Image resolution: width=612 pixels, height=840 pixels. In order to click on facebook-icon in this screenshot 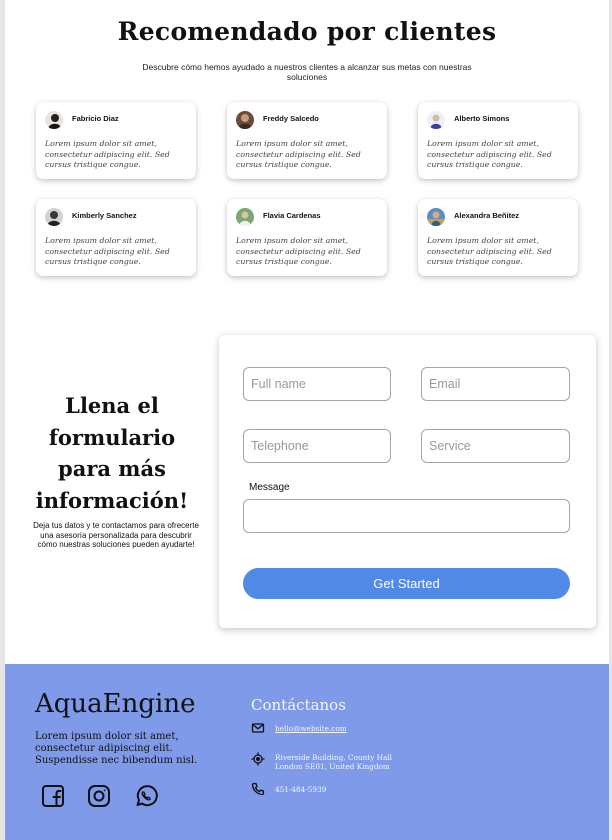, I will do `click(53, 796)`.